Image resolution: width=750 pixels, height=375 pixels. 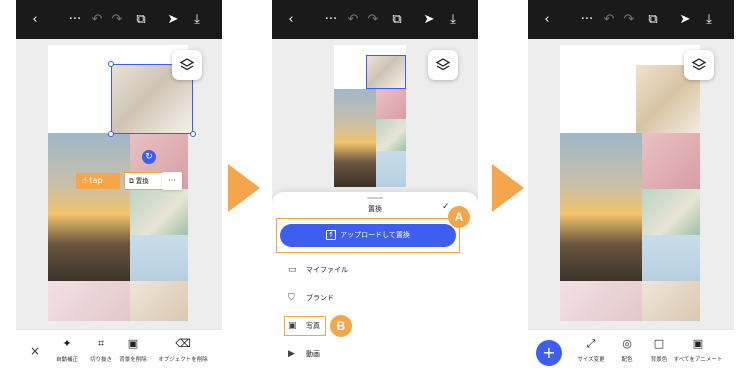 What do you see at coordinates (375, 198) in the screenshot?
I see `sheet-grabber` at bounding box center [375, 198].